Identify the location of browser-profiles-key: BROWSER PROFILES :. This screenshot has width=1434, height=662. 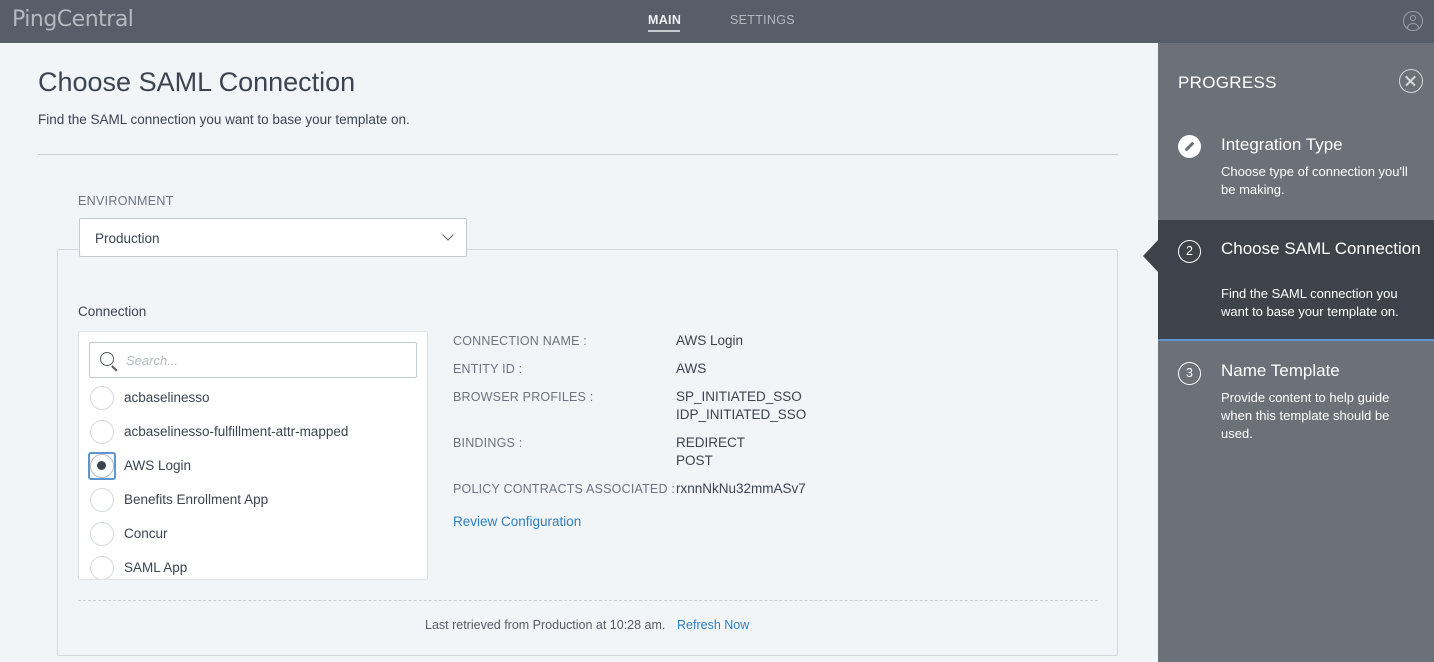
(523, 397).